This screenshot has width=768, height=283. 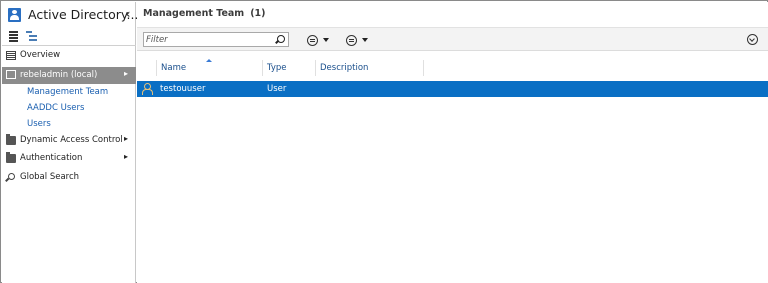 I want to click on save-query-button, so click(x=357, y=40).